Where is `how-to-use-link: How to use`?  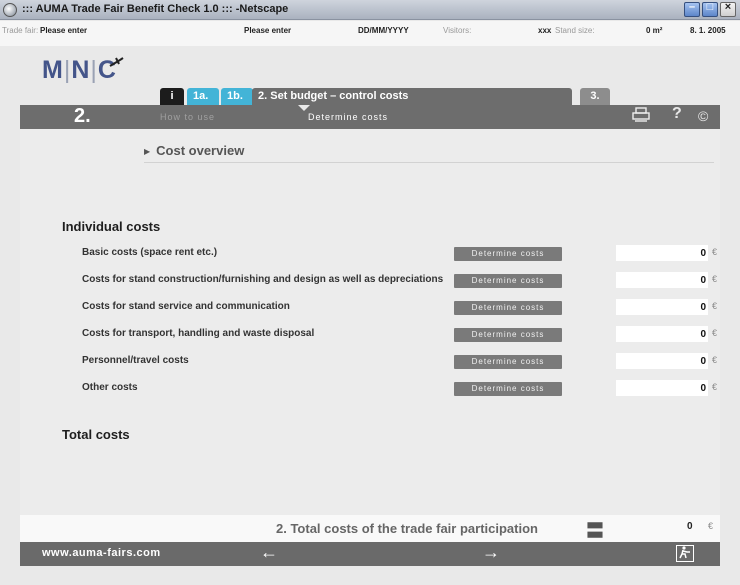 how-to-use-link: How to use is located at coordinates (187, 117).